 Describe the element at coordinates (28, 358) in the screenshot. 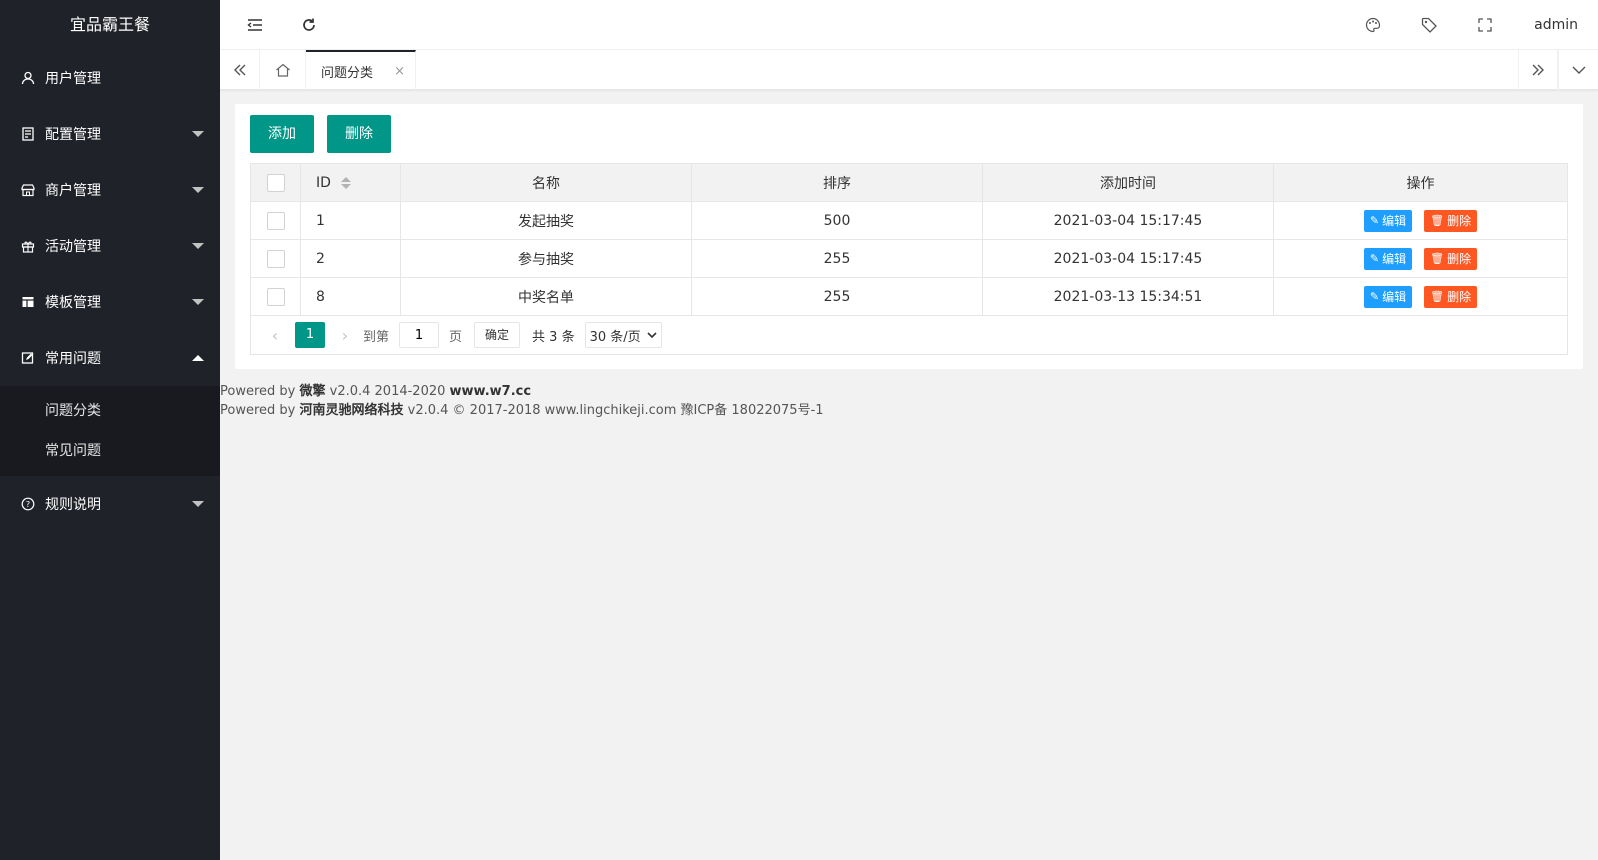

I see `help-edit-icon` at that location.